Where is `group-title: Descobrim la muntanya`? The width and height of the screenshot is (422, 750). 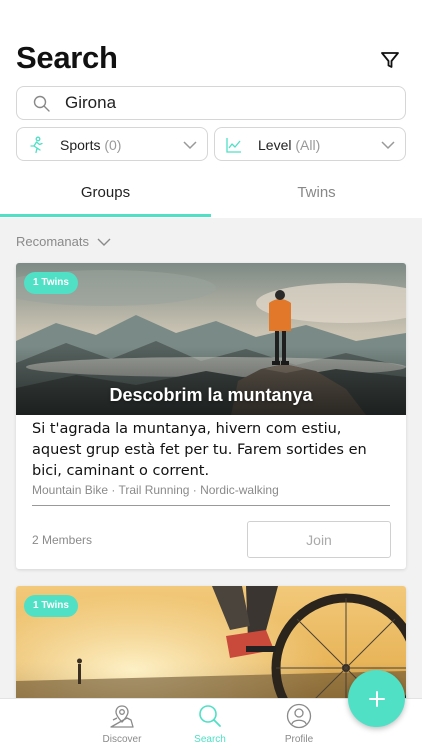 group-title: Descobrim la muntanya is located at coordinates (211, 395).